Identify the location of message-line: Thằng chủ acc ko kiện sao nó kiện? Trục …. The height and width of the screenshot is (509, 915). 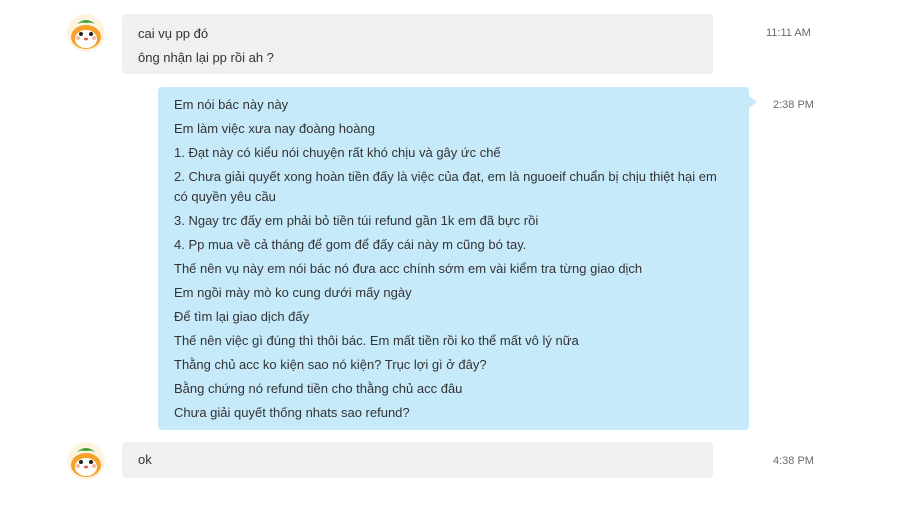
(330, 364).